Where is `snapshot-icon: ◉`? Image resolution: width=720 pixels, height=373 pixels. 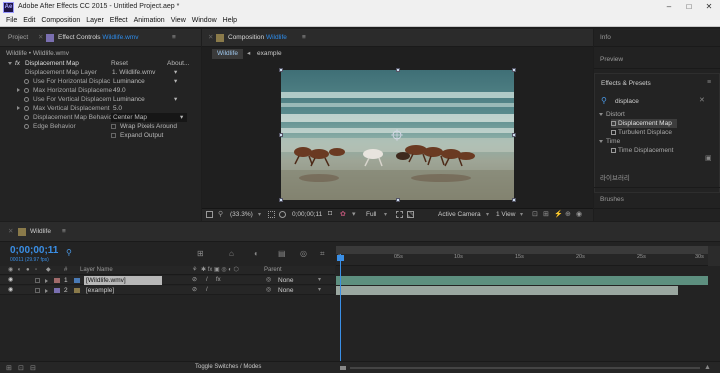 snapshot-icon: ◉ is located at coordinates (579, 214).